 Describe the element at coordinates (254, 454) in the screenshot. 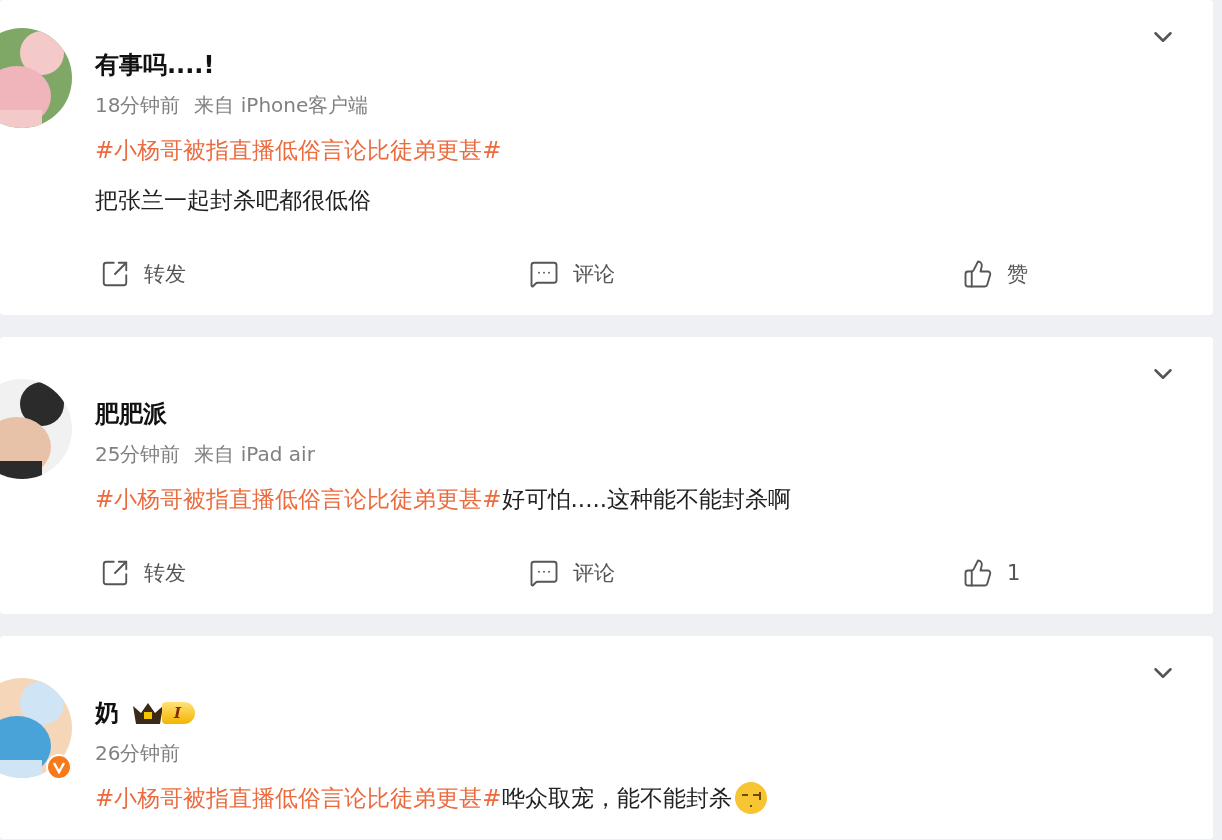

I see `post-source: 来自 iPad air` at that location.